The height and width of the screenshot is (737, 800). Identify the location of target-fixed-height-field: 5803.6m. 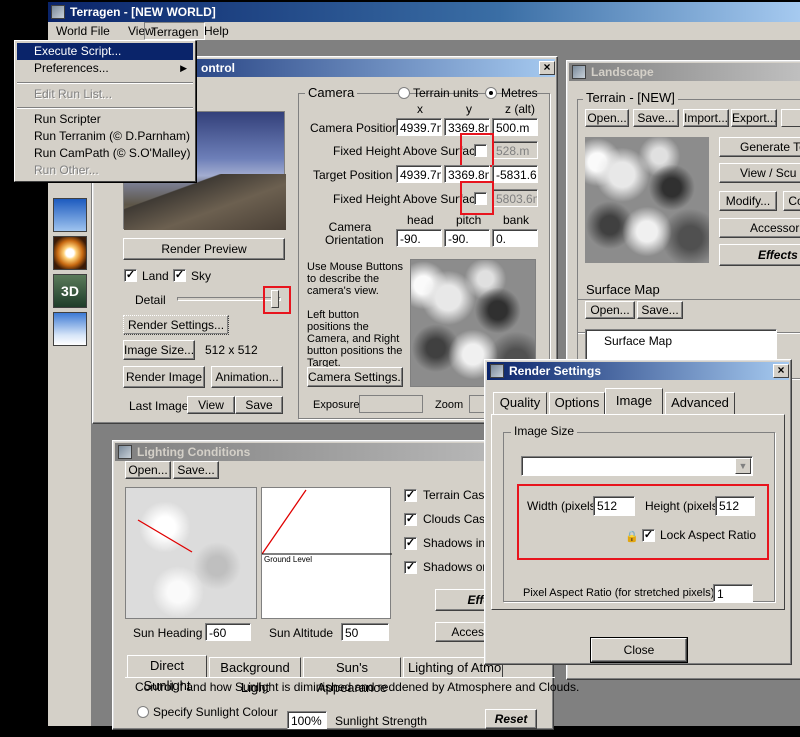
(515, 198).